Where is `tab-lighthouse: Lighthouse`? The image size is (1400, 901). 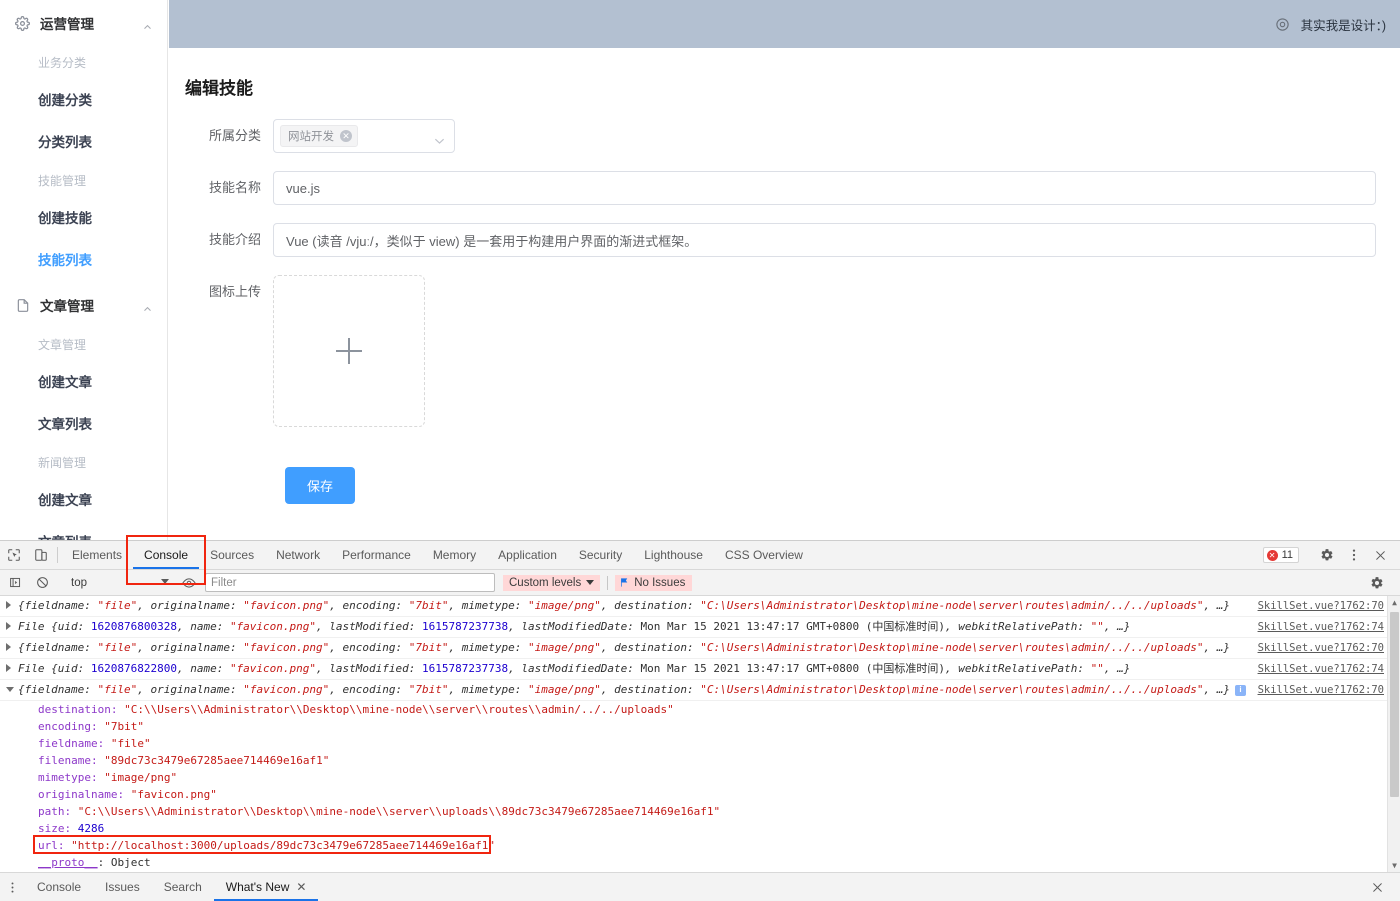 tab-lighthouse: Lighthouse is located at coordinates (673, 555).